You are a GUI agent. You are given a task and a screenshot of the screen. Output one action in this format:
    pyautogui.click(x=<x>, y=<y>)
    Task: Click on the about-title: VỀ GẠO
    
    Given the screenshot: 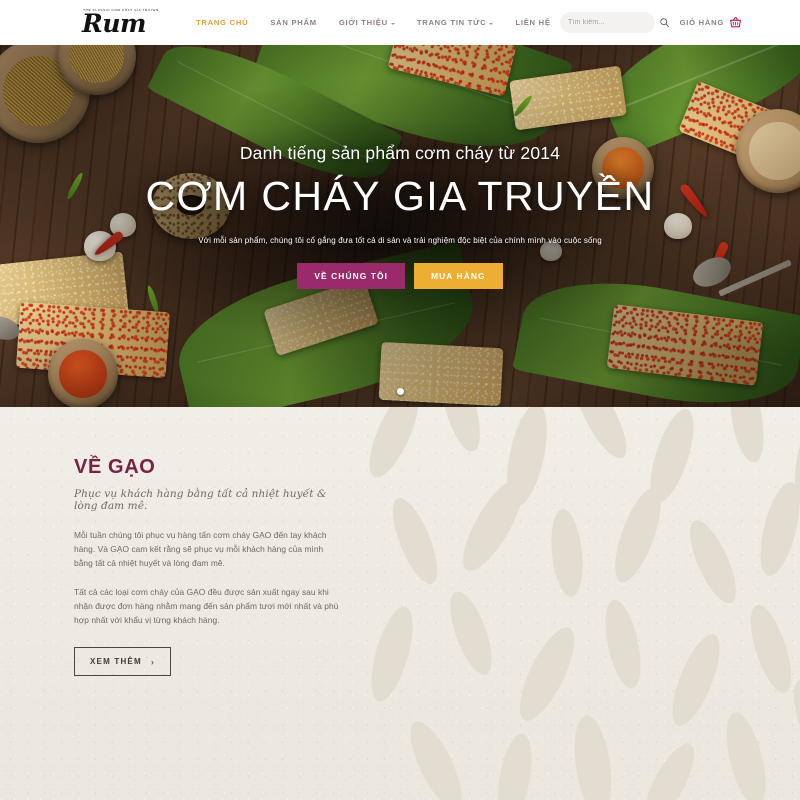 What is the action you would take?
    pyautogui.click(x=115, y=467)
    